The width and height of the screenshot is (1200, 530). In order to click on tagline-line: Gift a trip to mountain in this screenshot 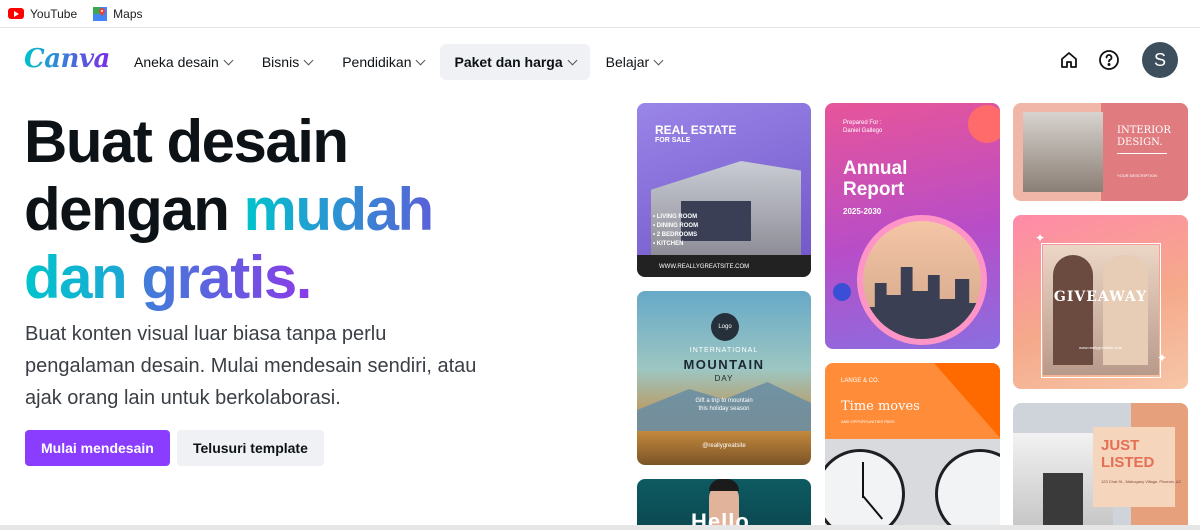, I will do `click(724, 401)`.